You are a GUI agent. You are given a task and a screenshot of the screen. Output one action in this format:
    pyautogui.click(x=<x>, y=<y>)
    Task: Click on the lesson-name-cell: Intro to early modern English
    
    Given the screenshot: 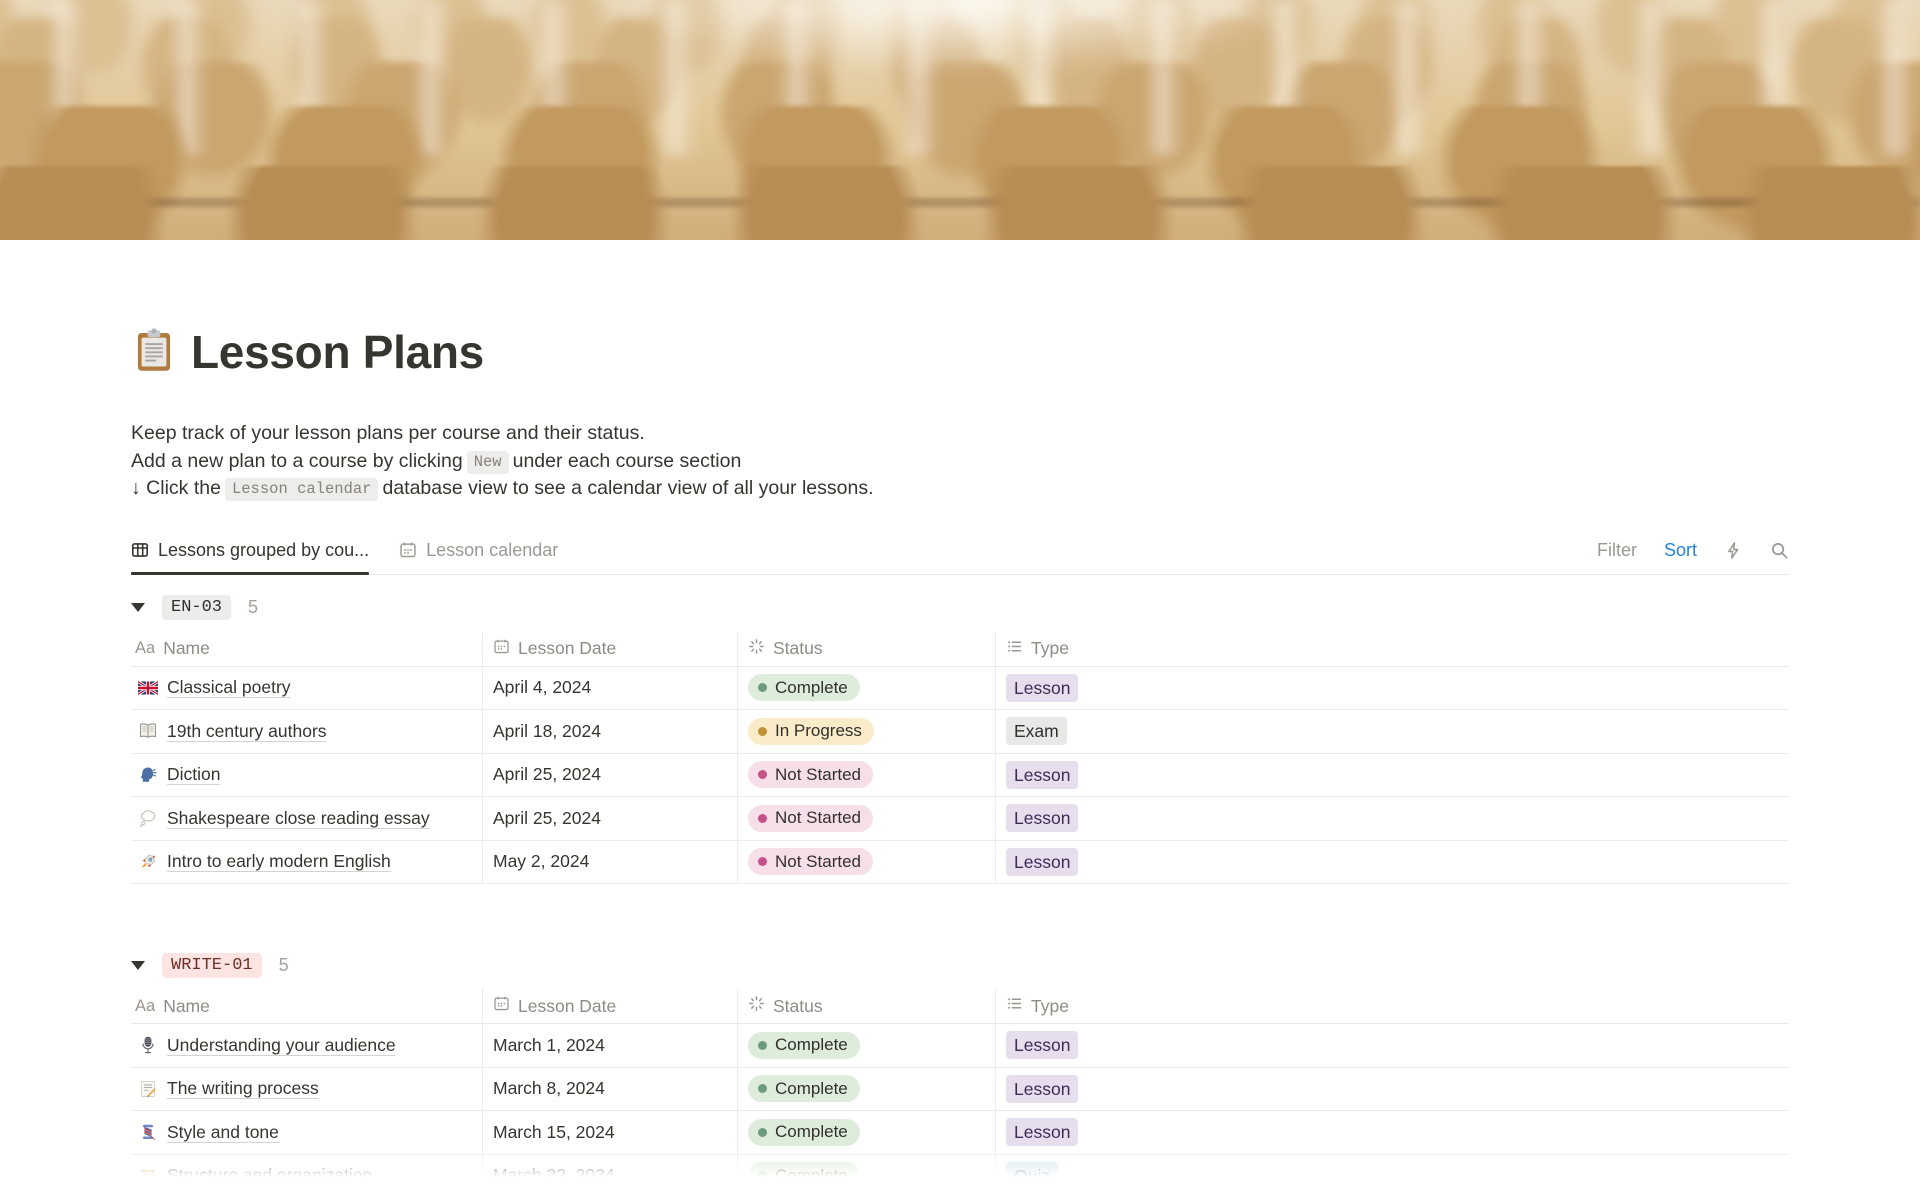 What is the action you would take?
    pyautogui.click(x=306, y=862)
    